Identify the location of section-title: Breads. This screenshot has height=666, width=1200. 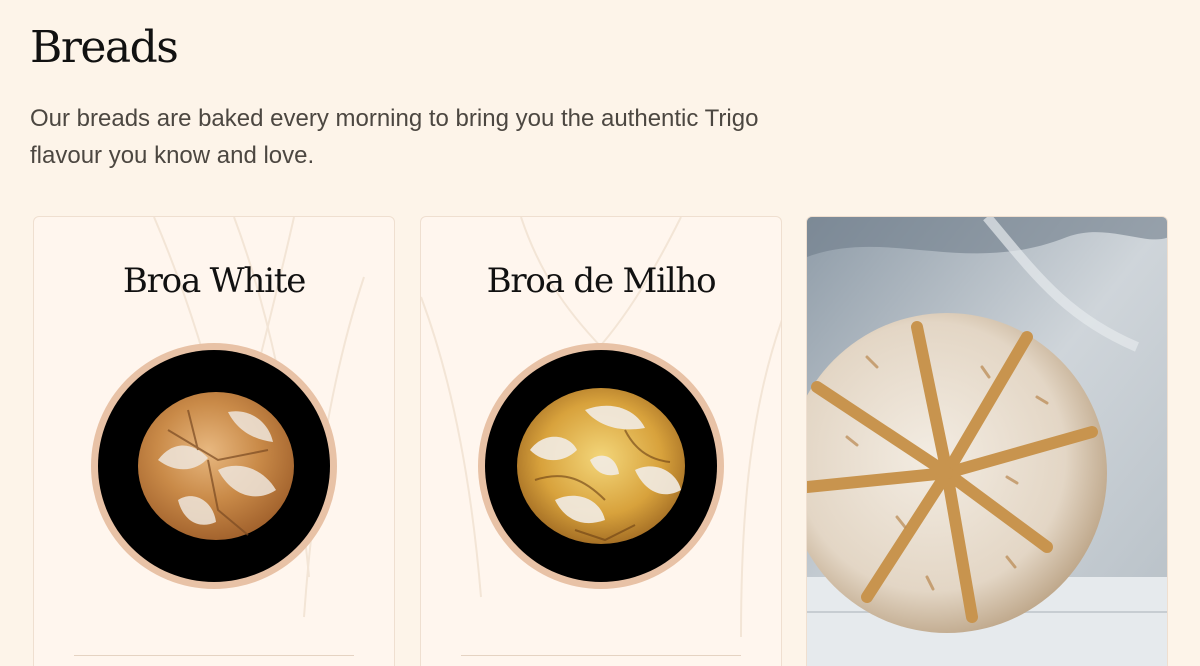
(104, 47).